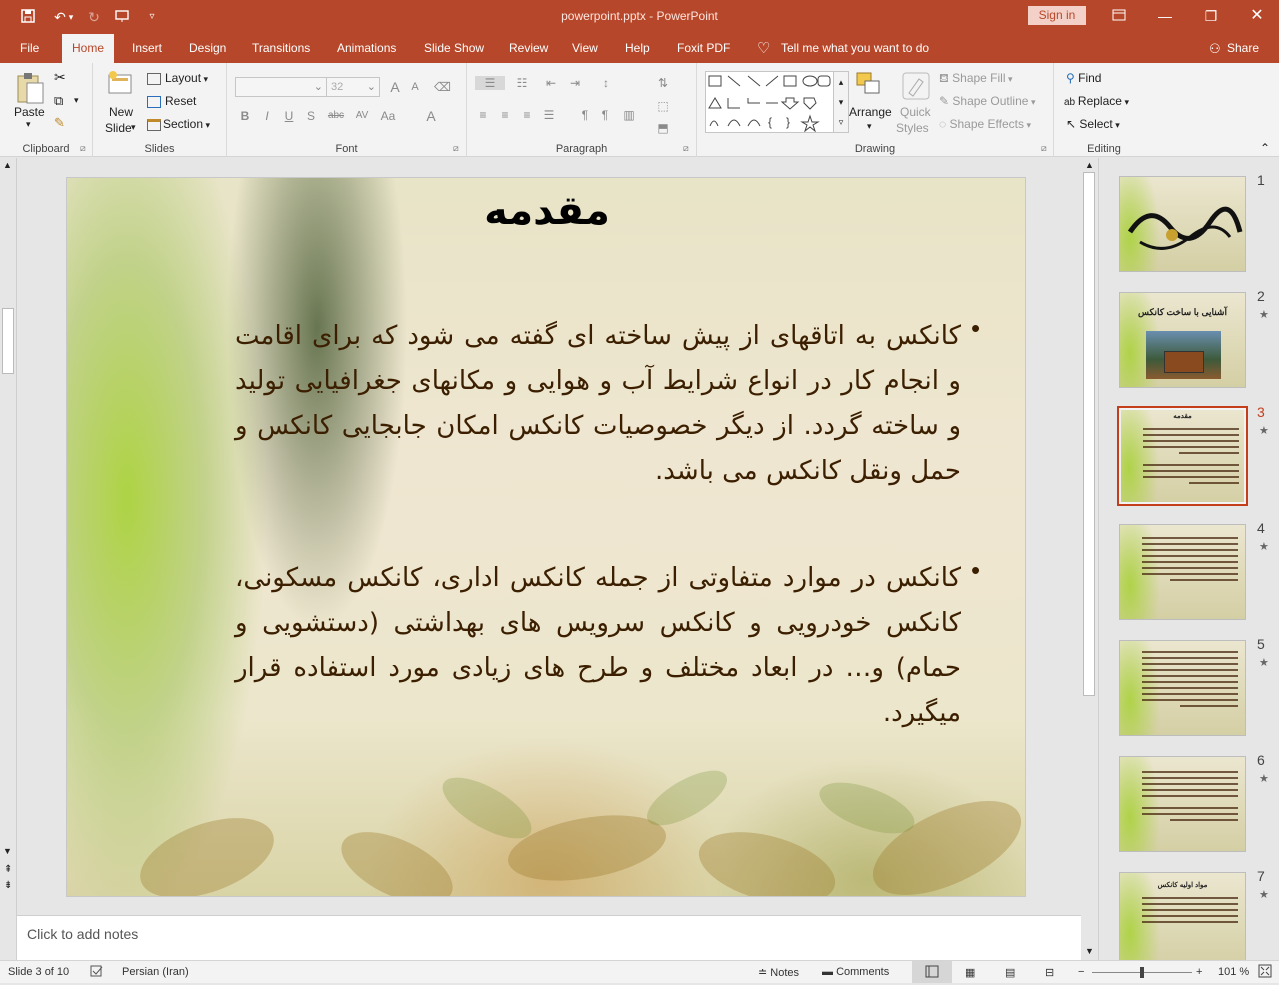 This screenshot has height=985, width=1279. What do you see at coordinates (773, 102) in the screenshot?
I see `shapes-gallery: {}` at bounding box center [773, 102].